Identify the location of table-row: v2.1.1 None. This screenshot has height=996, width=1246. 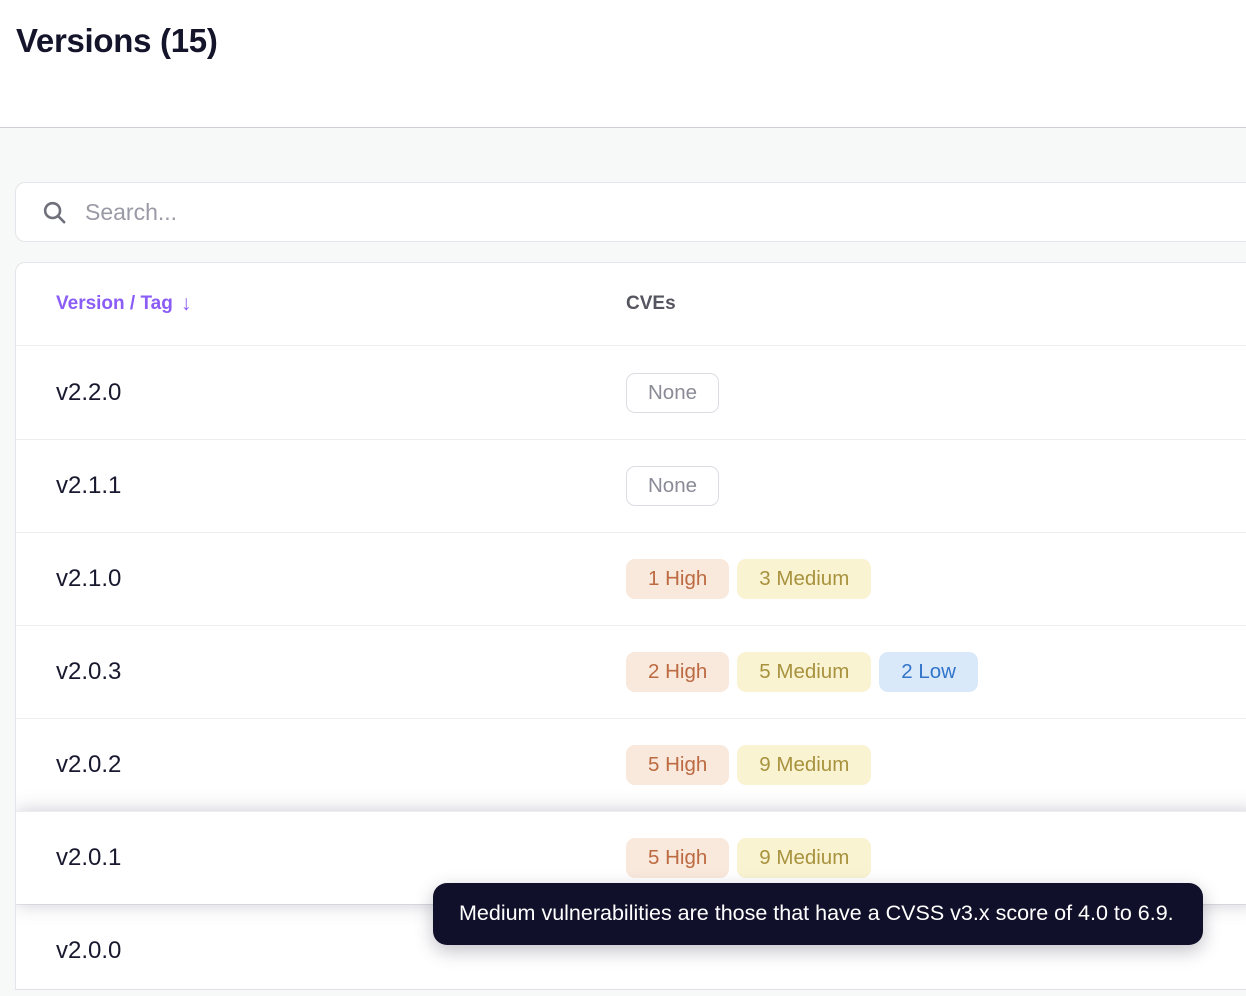
(631, 485).